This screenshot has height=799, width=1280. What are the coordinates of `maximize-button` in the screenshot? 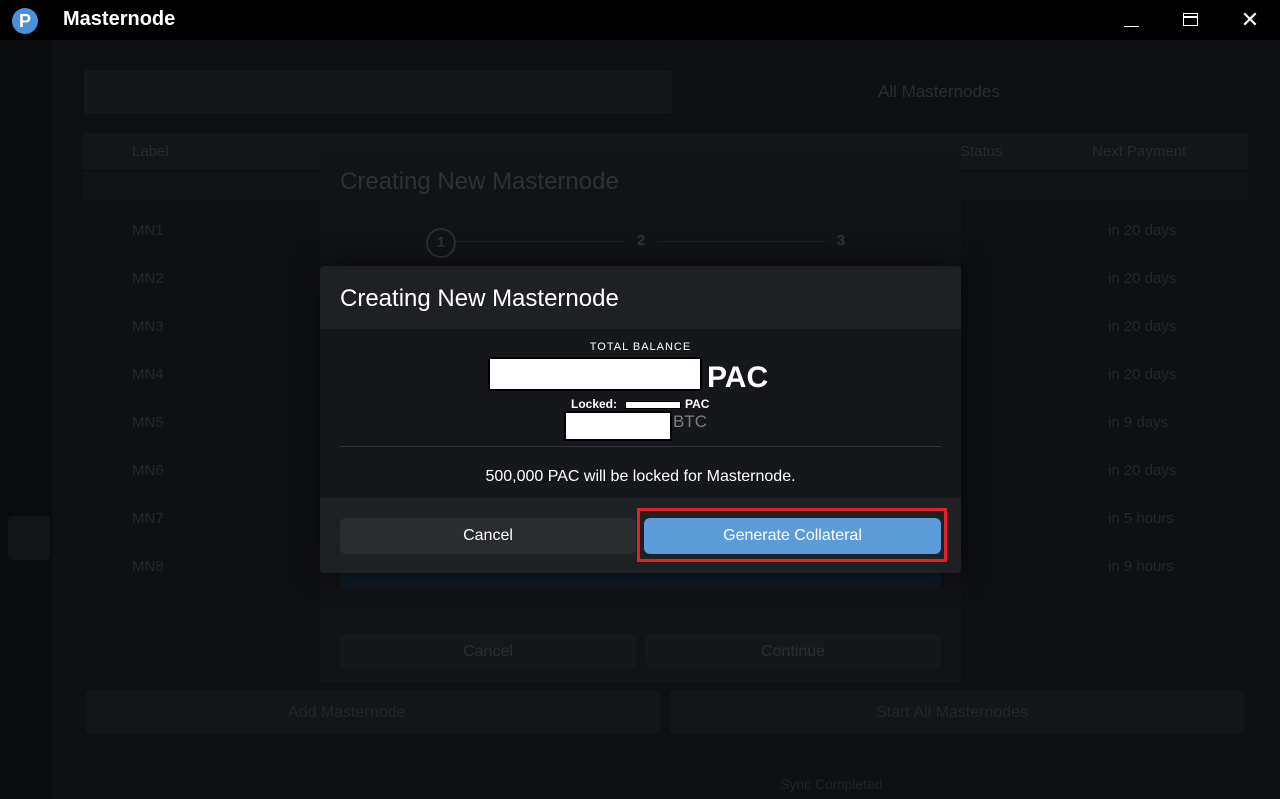 It's located at (1190, 20).